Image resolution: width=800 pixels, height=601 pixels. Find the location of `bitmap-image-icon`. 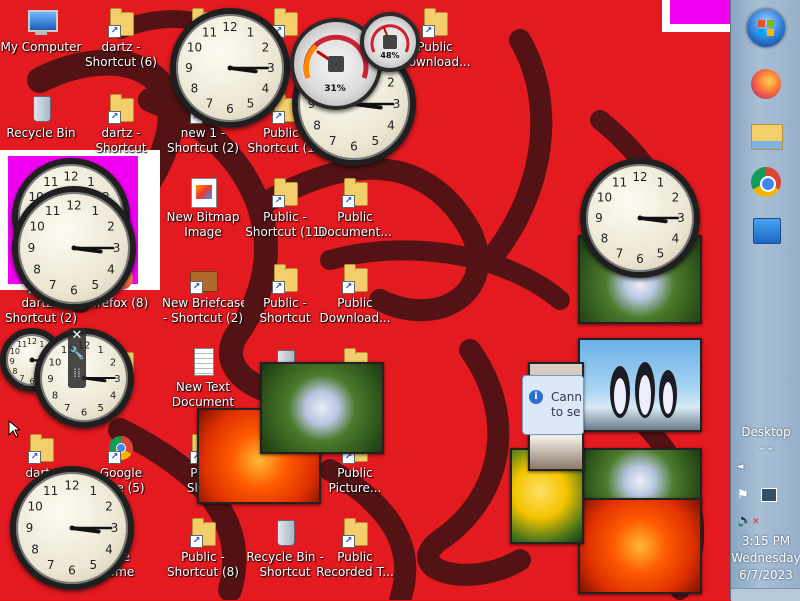

bitmap-image-icon is located at coordinates (203, 192).